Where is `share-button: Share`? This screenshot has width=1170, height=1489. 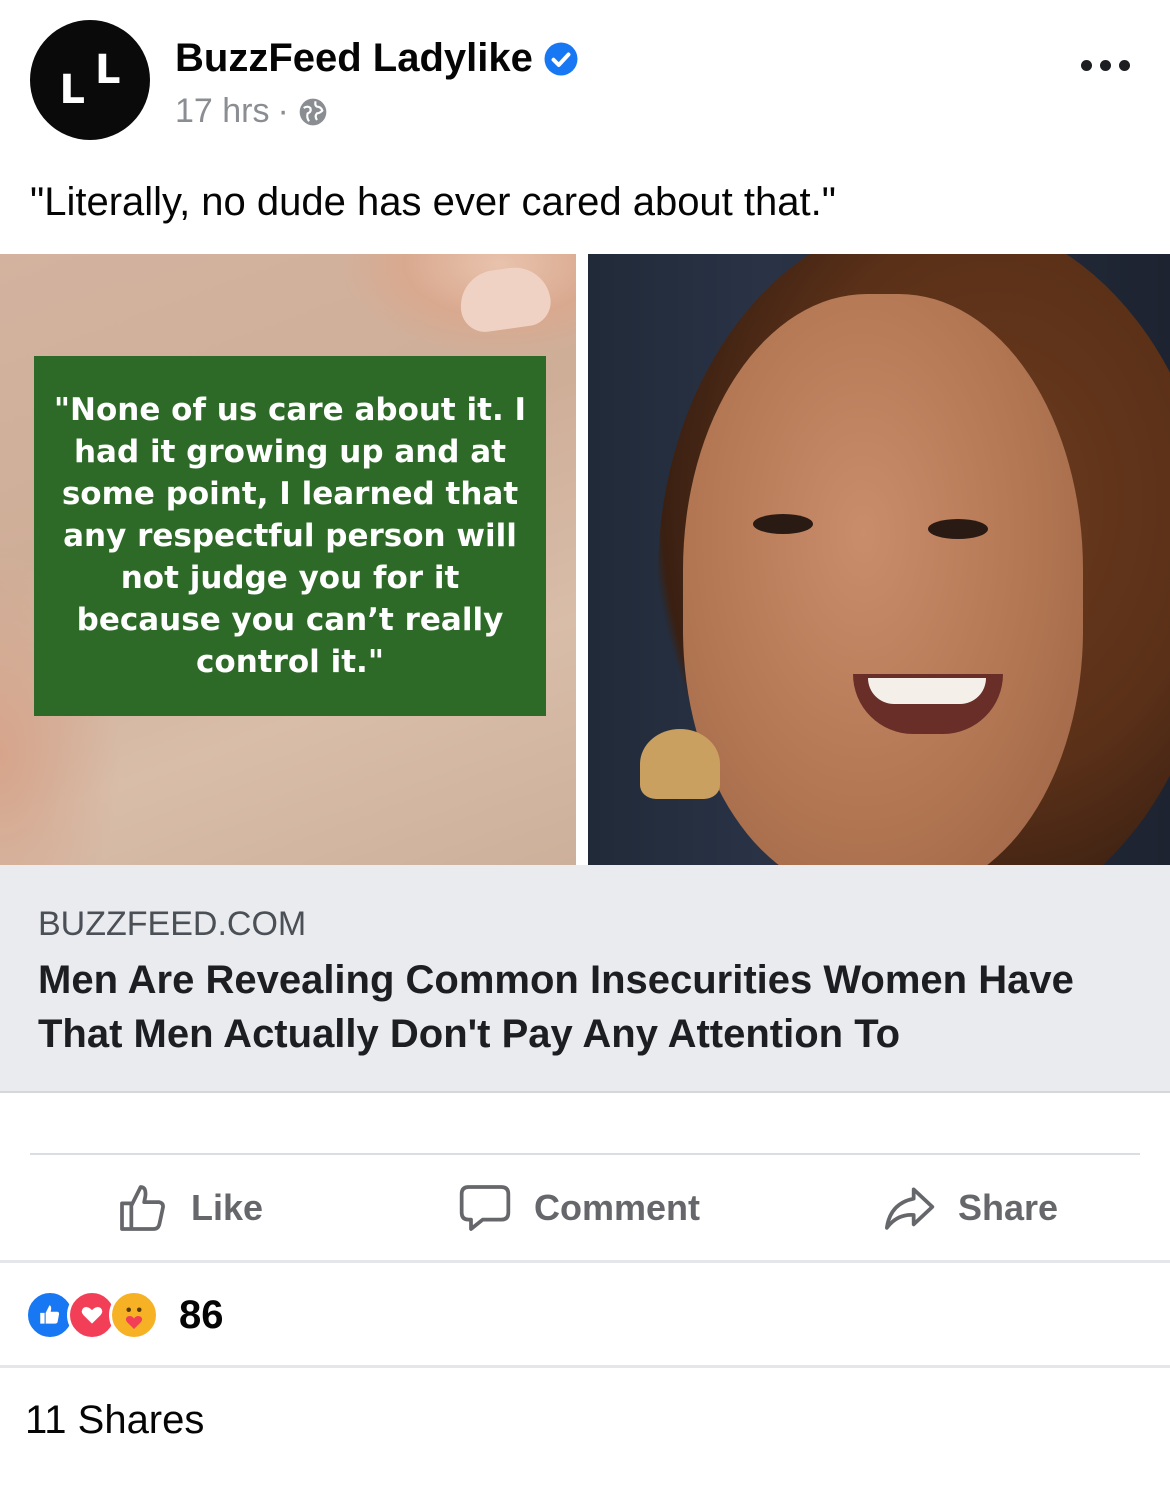
share-button: Share is located at coordinates (969, 1208).